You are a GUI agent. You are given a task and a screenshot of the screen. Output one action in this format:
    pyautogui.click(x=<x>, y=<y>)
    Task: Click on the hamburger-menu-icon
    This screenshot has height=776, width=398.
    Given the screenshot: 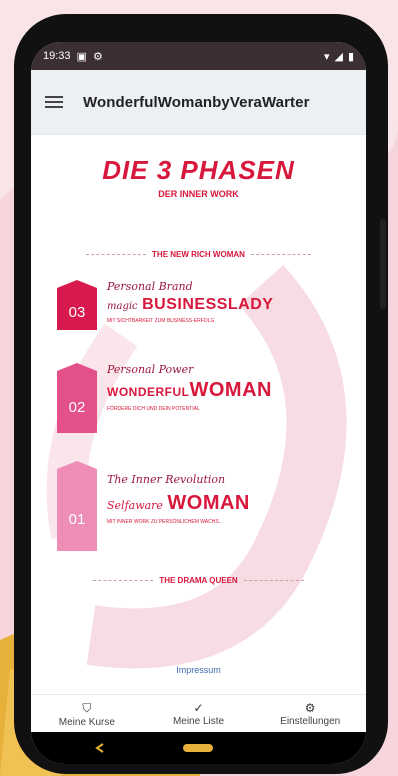 What is the action you would take?
    pyautogui.click(x=54, y=102)
    